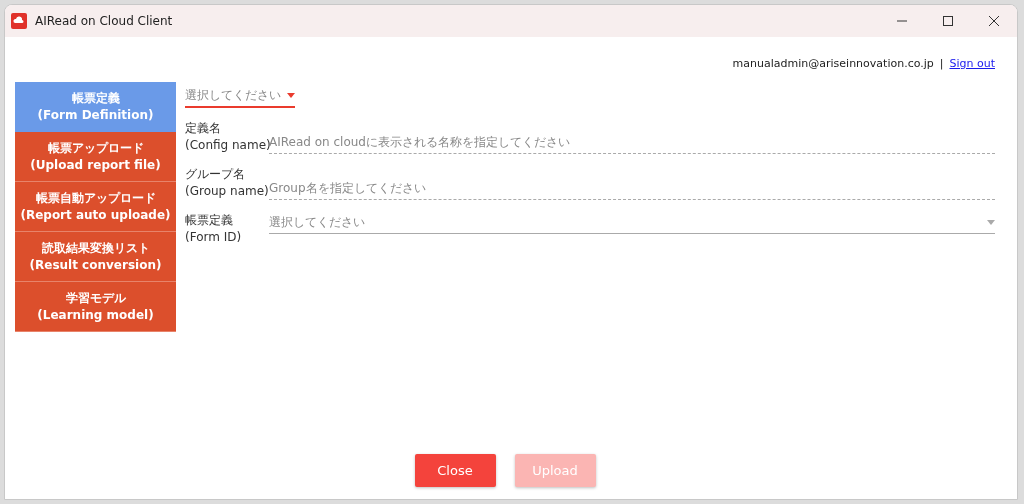 The width and height of the screenshot is (1024, 504). What do you see at coordinates (240, 96) in the screenshot?
I see `config-dropdown: 選択してください` at bounding box center [240, 96].